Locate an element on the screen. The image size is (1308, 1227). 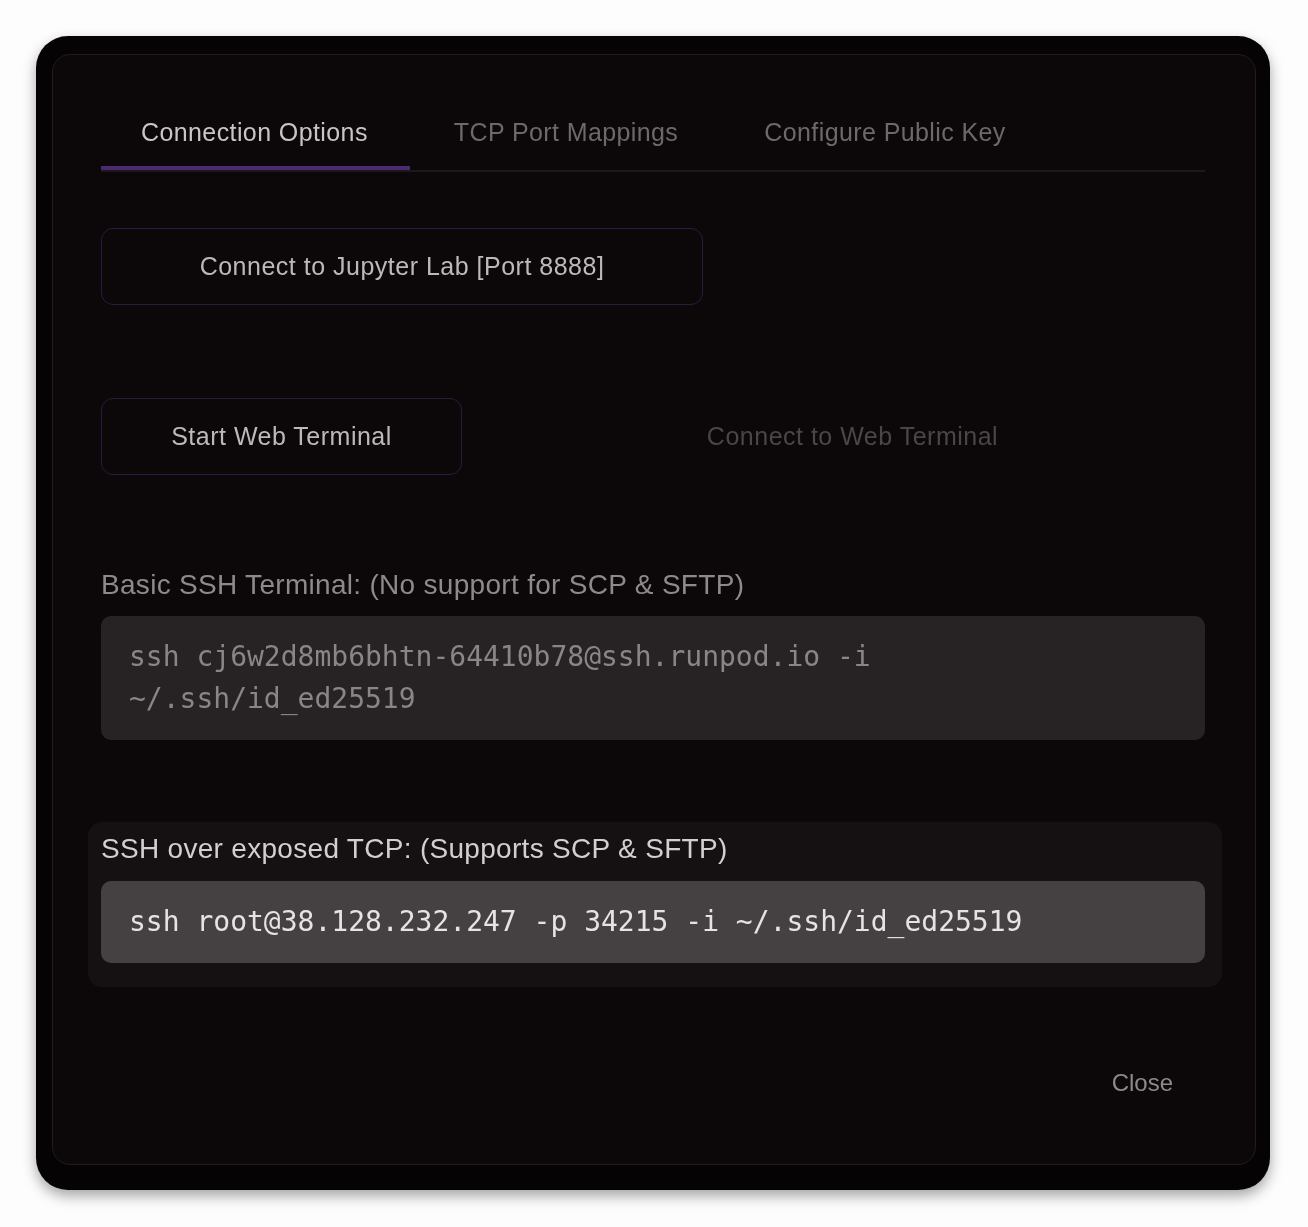
close-button: Close is located at coordinates (1142, 1083).